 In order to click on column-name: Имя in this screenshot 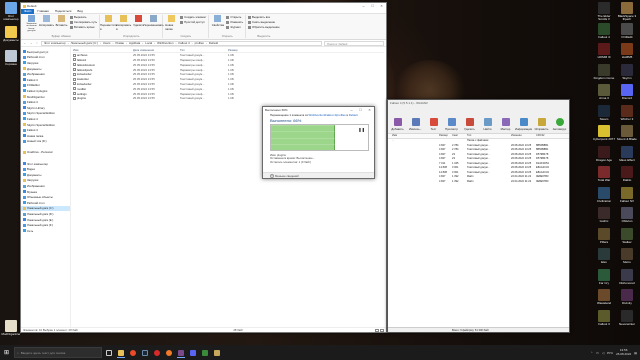, I will do `click(415, 135)`.